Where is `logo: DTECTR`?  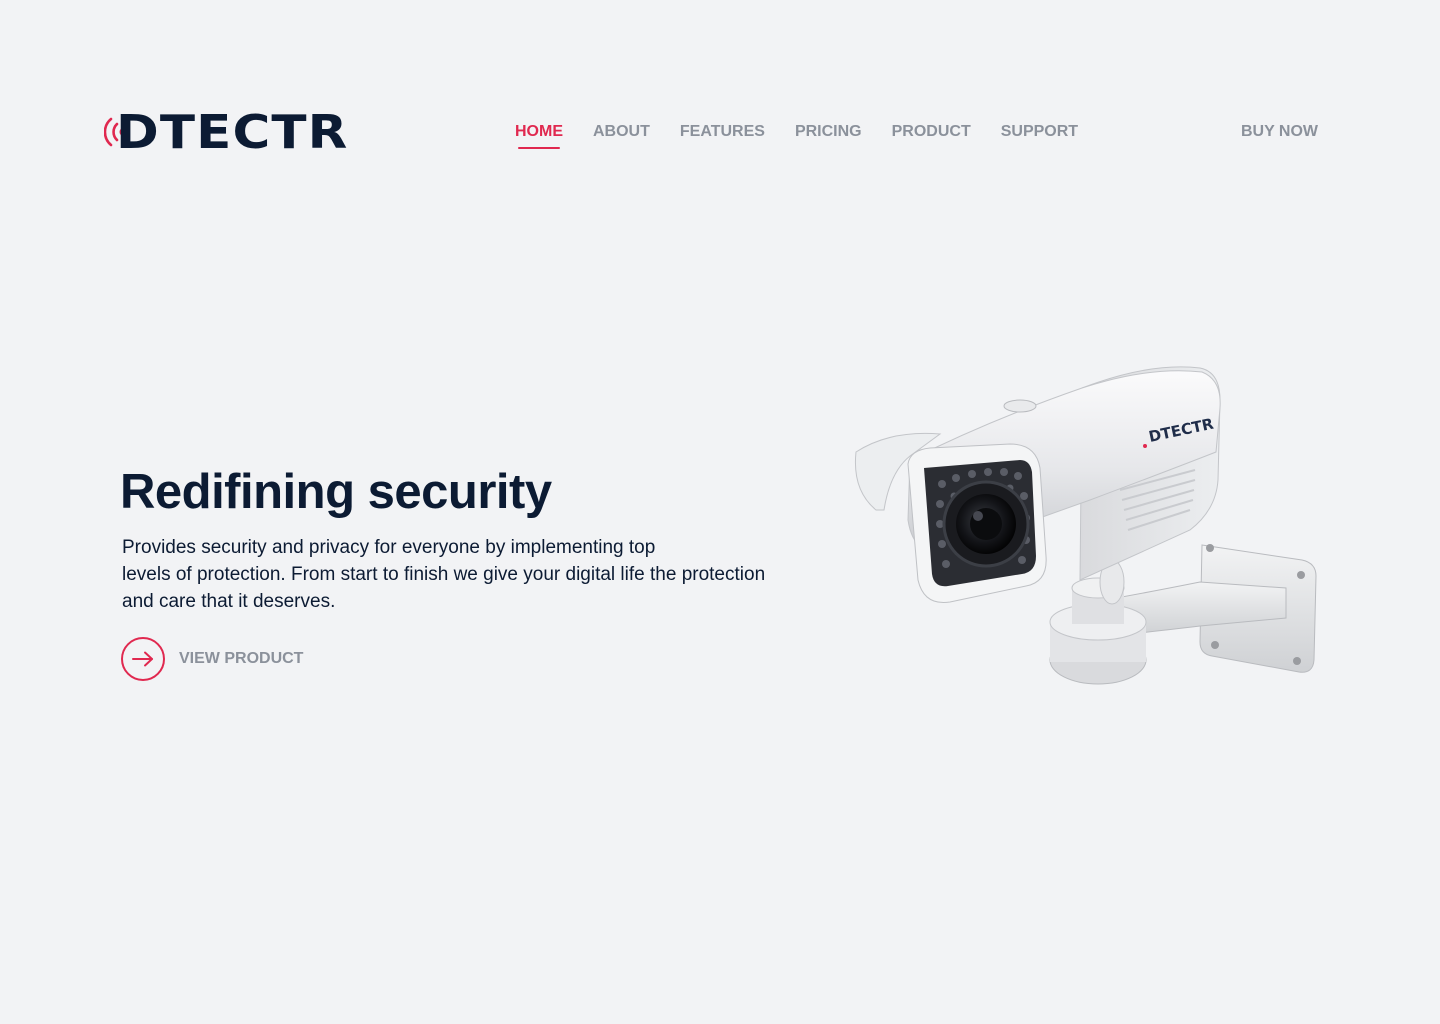 logo: DTECTR is located at coordinates (254, 132).